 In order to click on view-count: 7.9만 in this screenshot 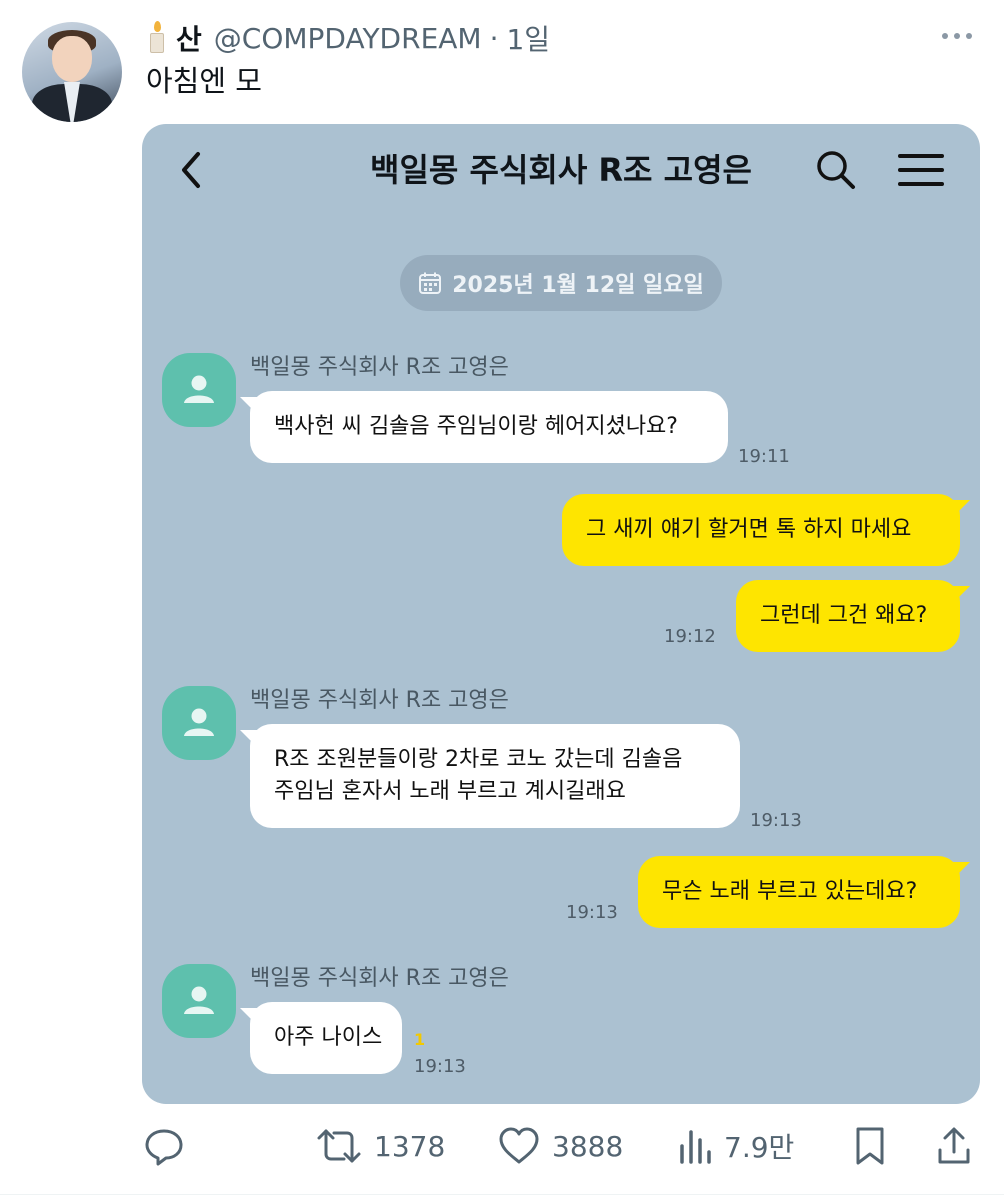, I will do `click(759, 1147)`.